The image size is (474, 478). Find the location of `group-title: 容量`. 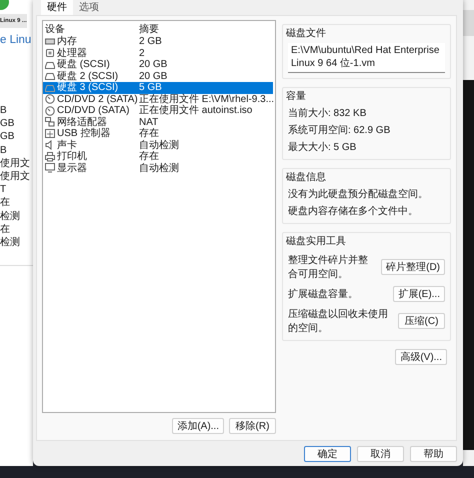

group-title: 容量 is located at coordinates (296, 96).